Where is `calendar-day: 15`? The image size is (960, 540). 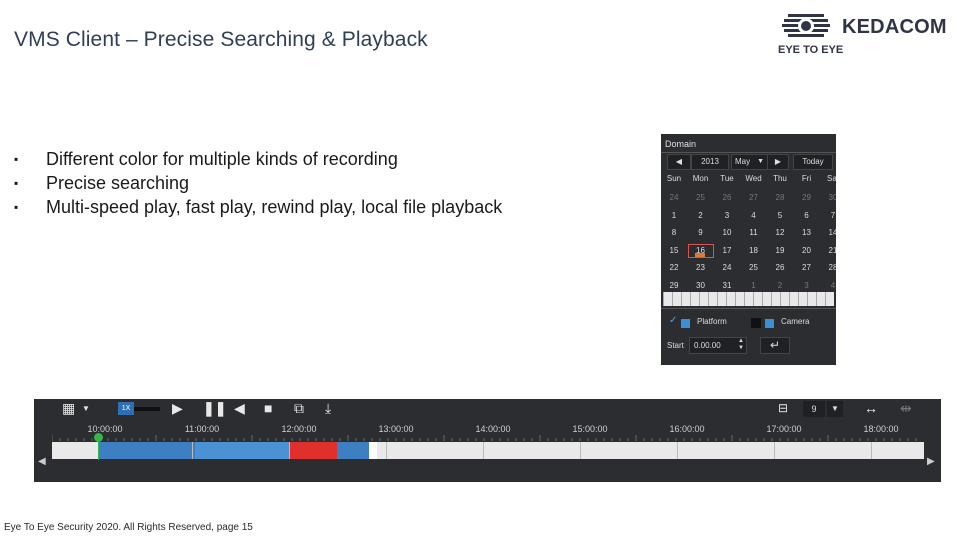
calendar-day: 15 is located at coordinates (674, 251).